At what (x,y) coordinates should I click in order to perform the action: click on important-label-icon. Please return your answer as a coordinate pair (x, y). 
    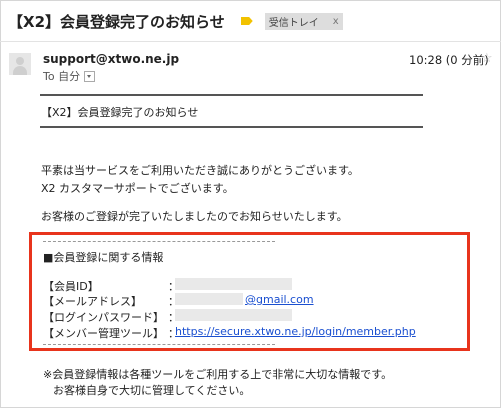
    Looking at the image, I should click on (246, 21).